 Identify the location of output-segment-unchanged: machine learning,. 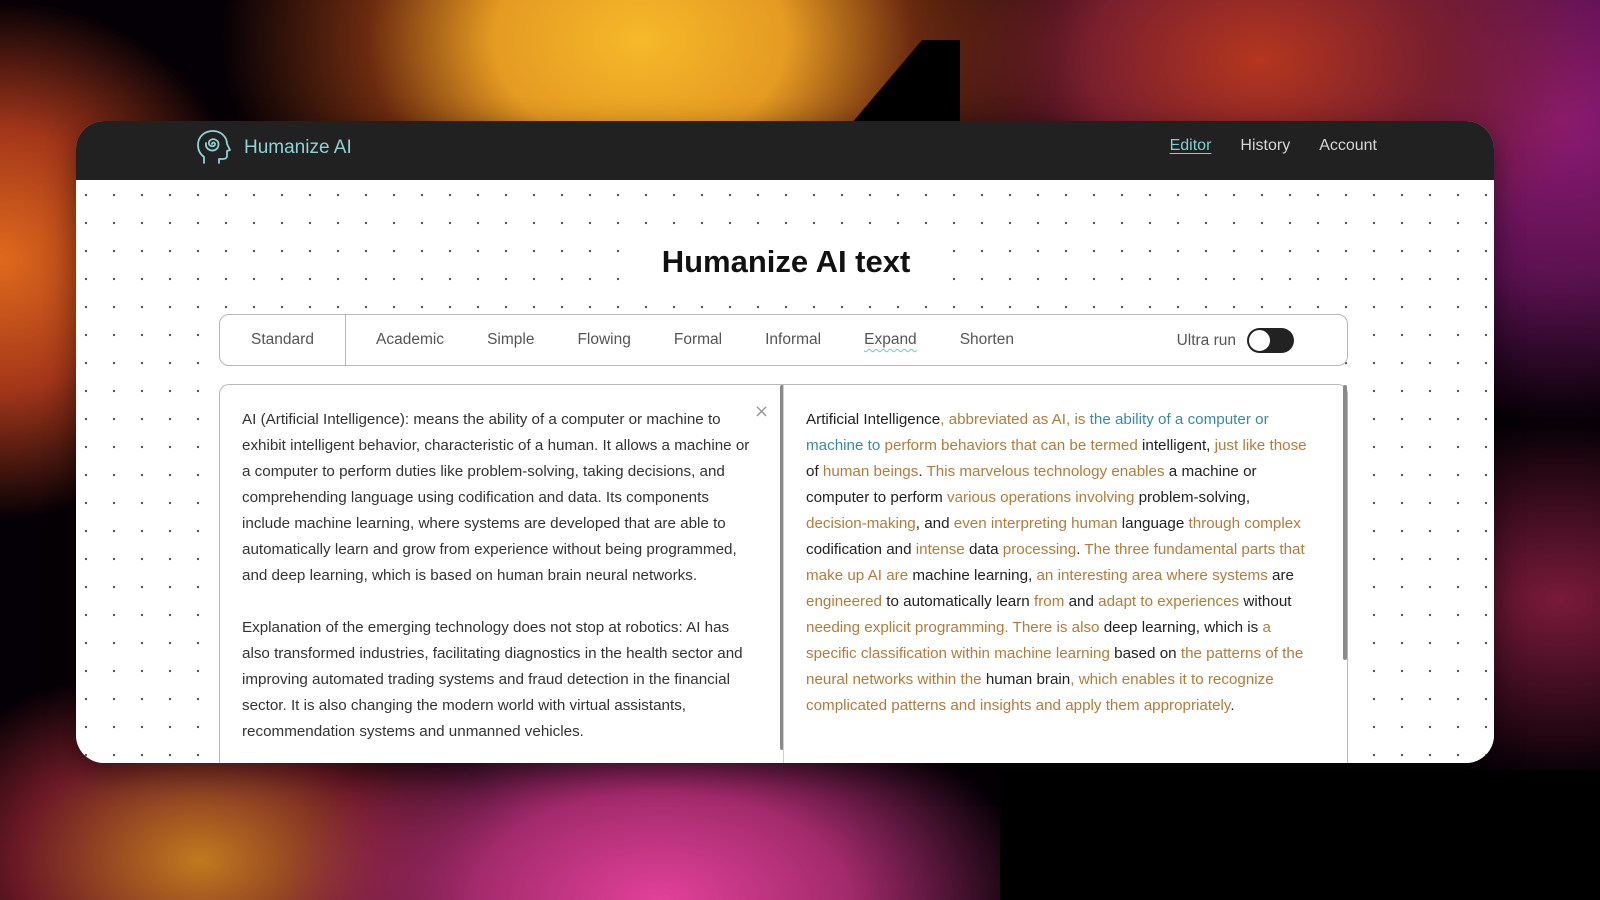
(972, 575).